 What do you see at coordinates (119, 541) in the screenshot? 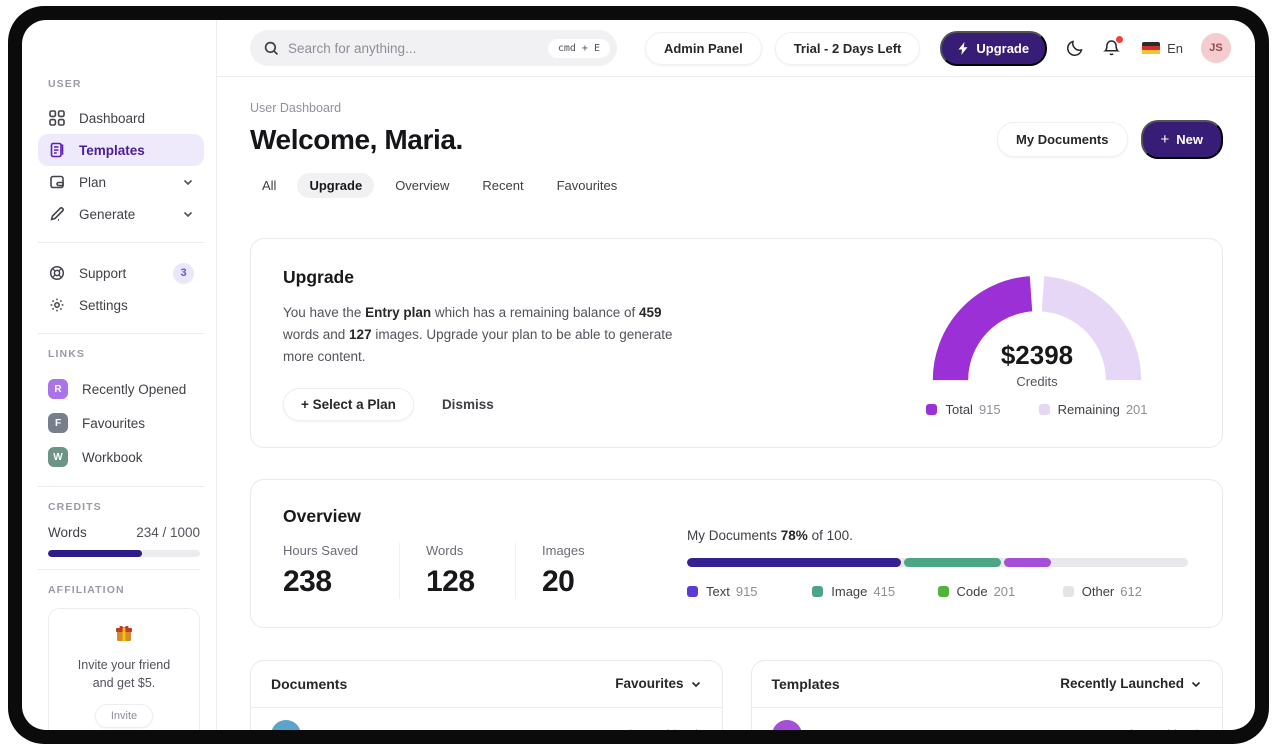
I see `credits-widget: Words 234 / 1000` at bounding box center [119, 541].